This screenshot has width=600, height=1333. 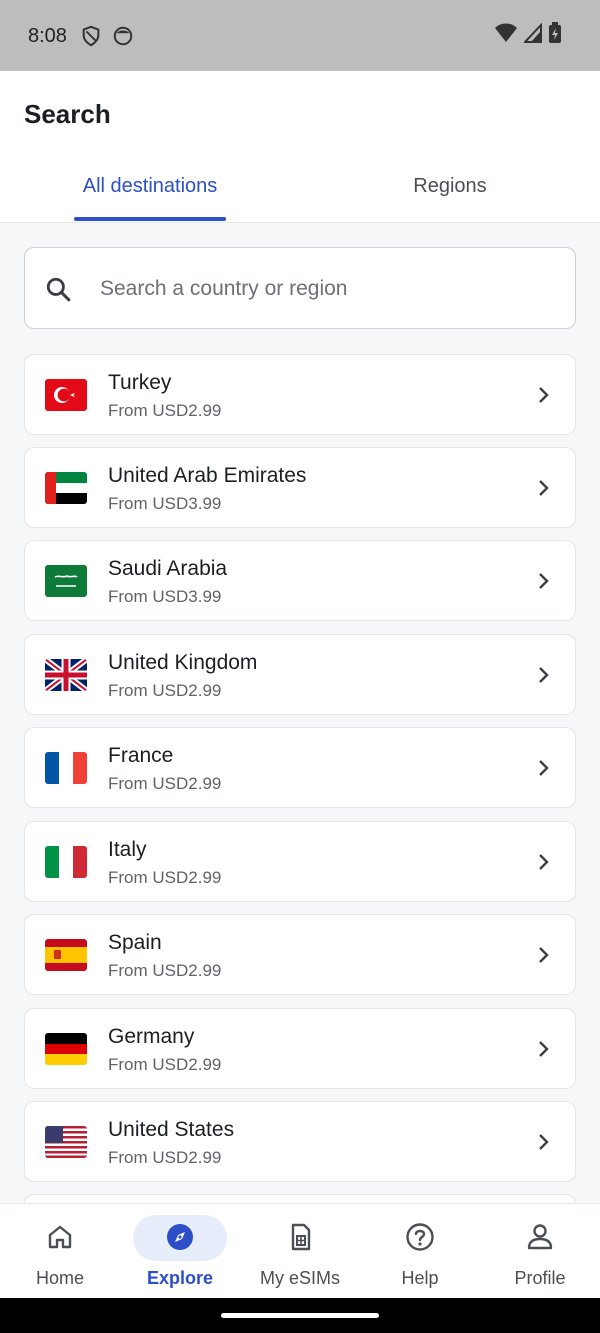 I want to click on system-navigation-area, so click(x=300, y=1315).